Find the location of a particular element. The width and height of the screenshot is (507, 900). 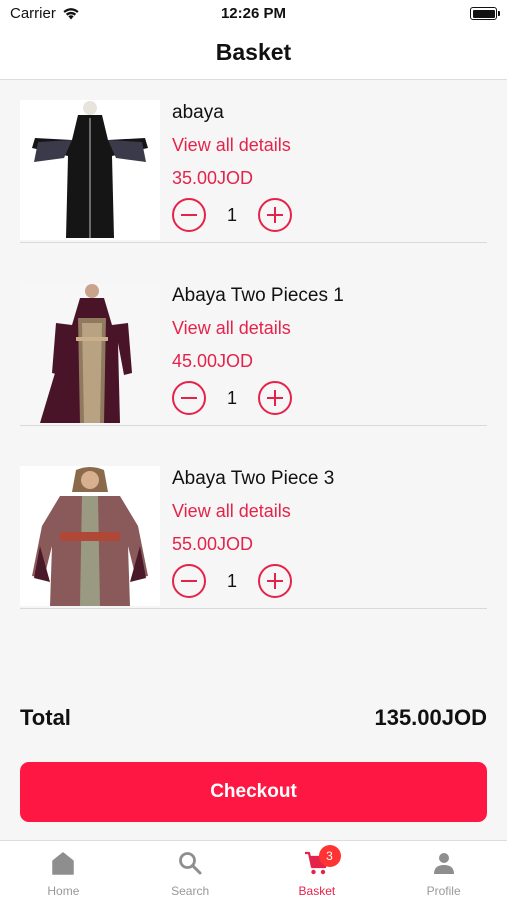

tab-profile: Profile is located at coordinates (443, 870).